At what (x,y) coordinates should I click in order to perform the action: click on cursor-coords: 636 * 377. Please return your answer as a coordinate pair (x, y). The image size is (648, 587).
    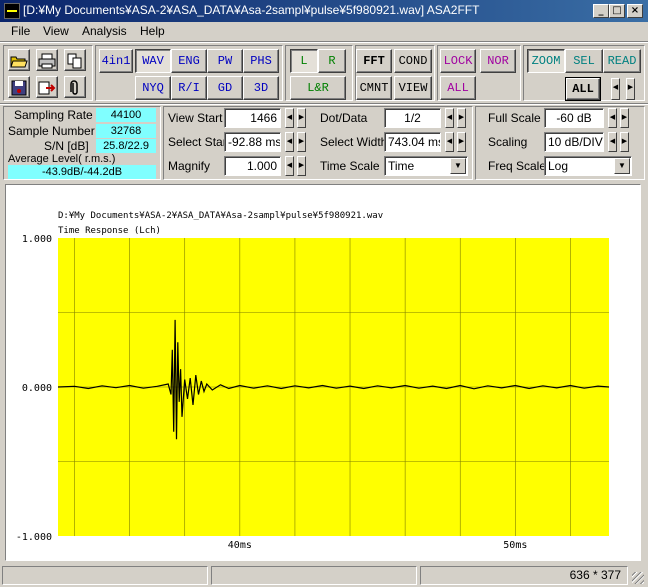
    Looking at the image, I should click on (595, 575).